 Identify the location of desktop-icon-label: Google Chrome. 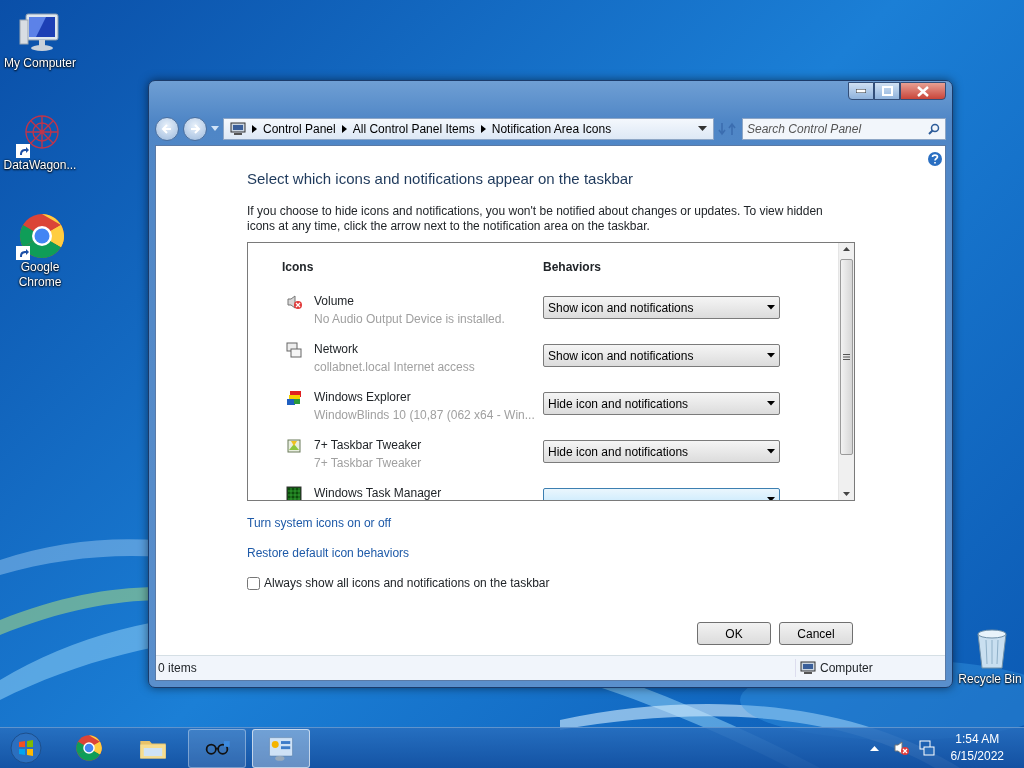
(40, 275).